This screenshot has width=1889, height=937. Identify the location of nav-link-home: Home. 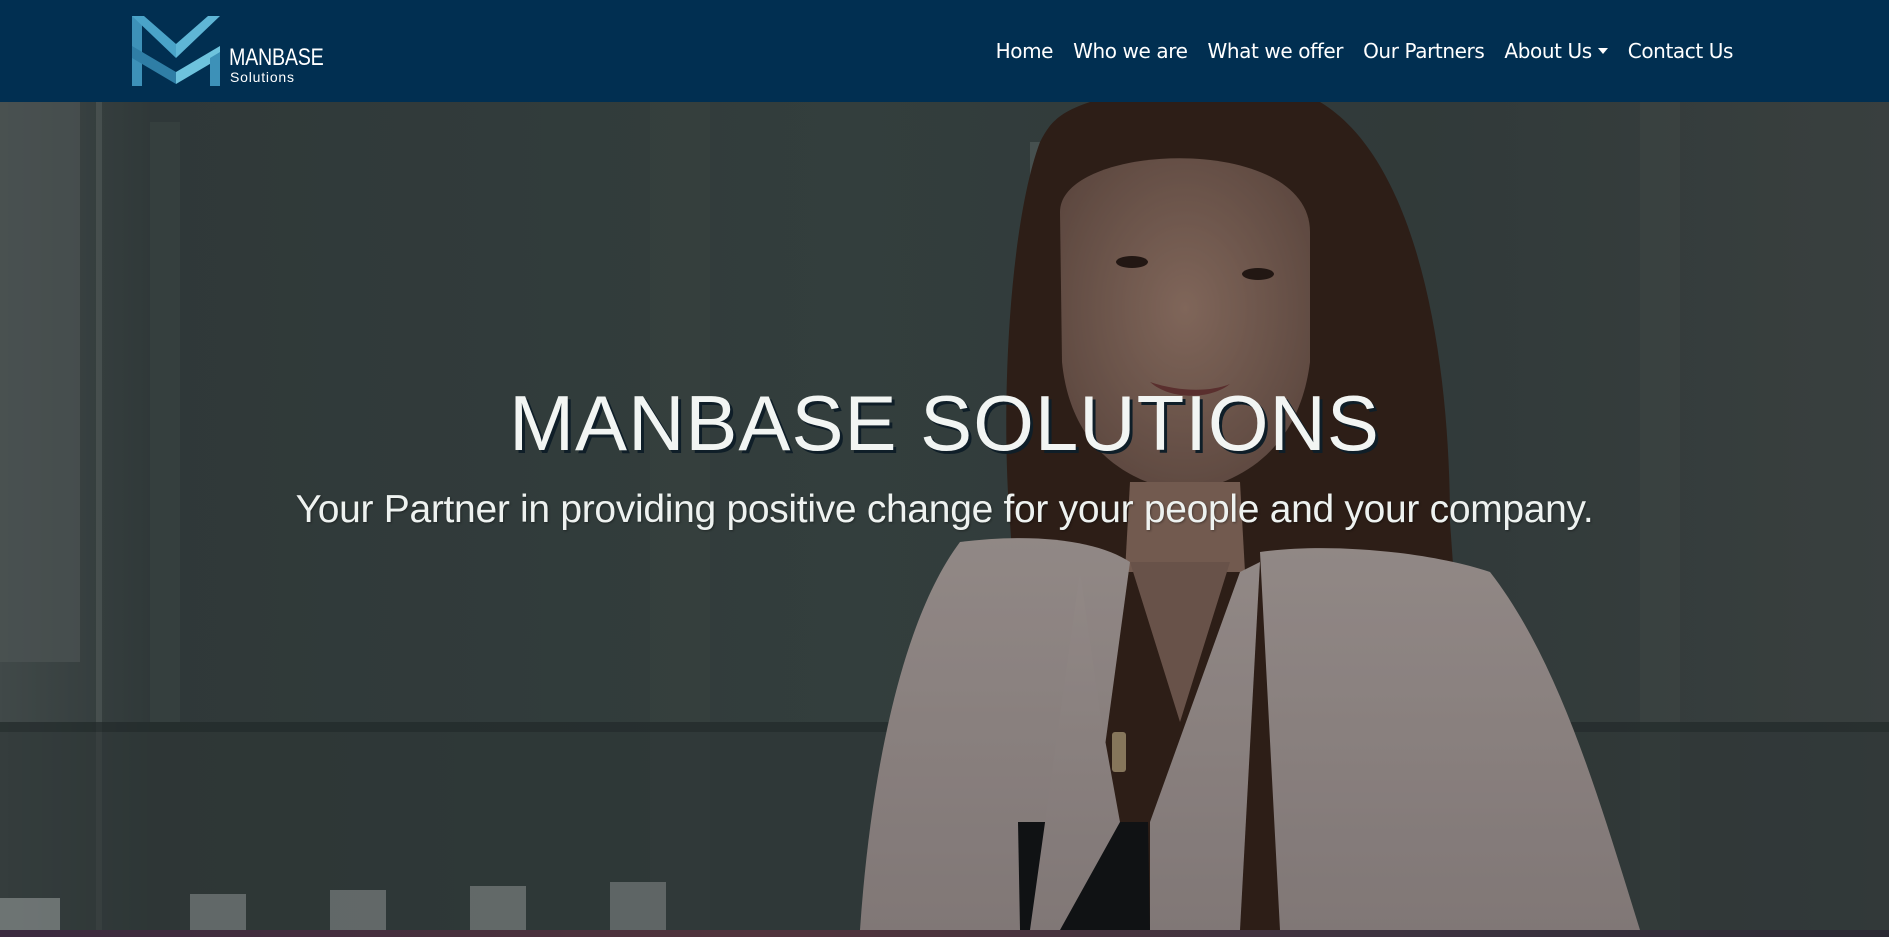
(1024, 51).